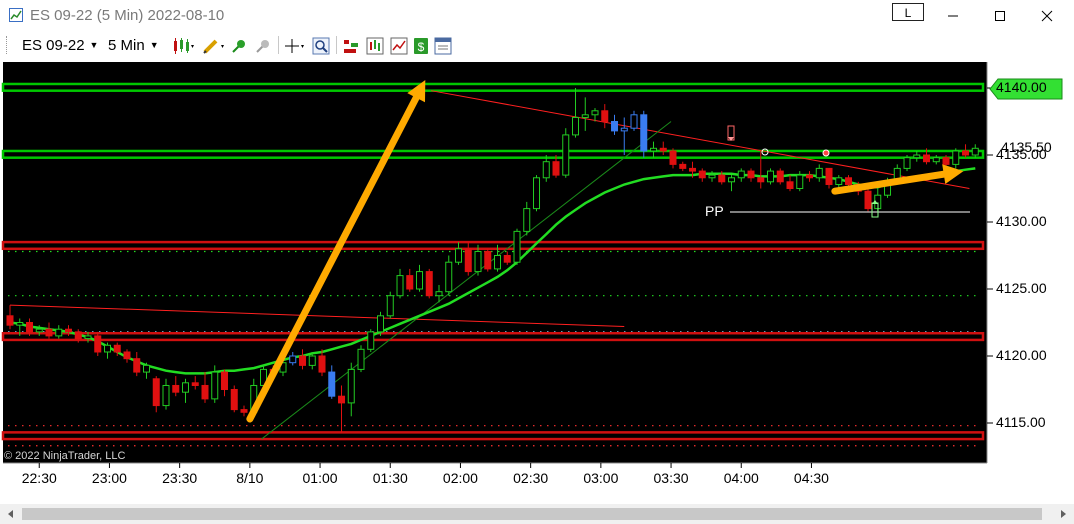 The image size is (1074, 524). I want to click on instrument-label: ES 09-22, so click(53, 45).